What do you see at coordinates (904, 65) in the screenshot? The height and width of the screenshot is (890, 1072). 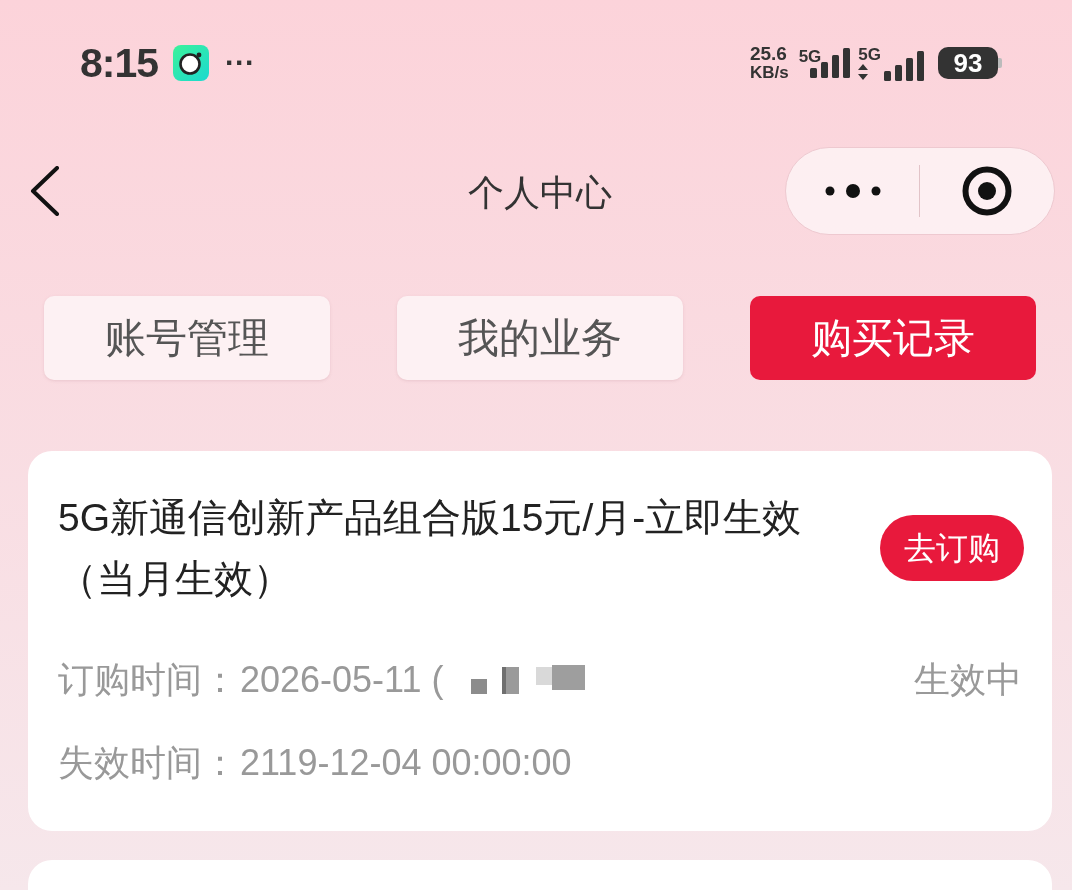 I see `signal-icon` at bounding box center [904, 65].